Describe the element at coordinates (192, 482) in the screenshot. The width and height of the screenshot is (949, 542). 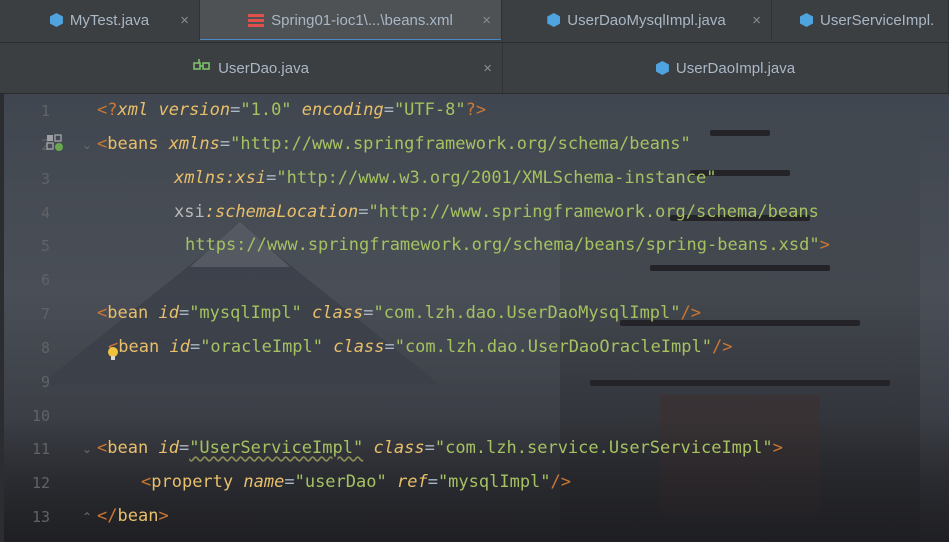
I see `token: property` at that location.